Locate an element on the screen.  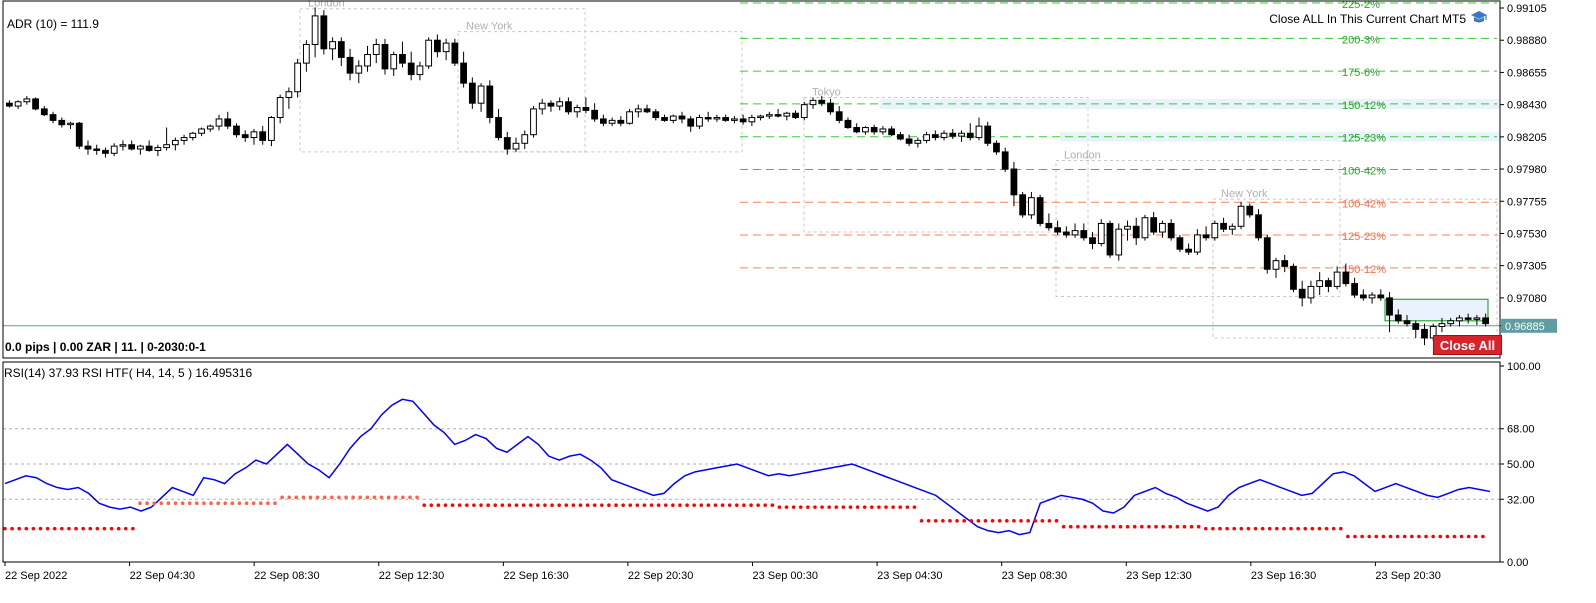
session-label: Tokyo is located at coordinates (826, 92).